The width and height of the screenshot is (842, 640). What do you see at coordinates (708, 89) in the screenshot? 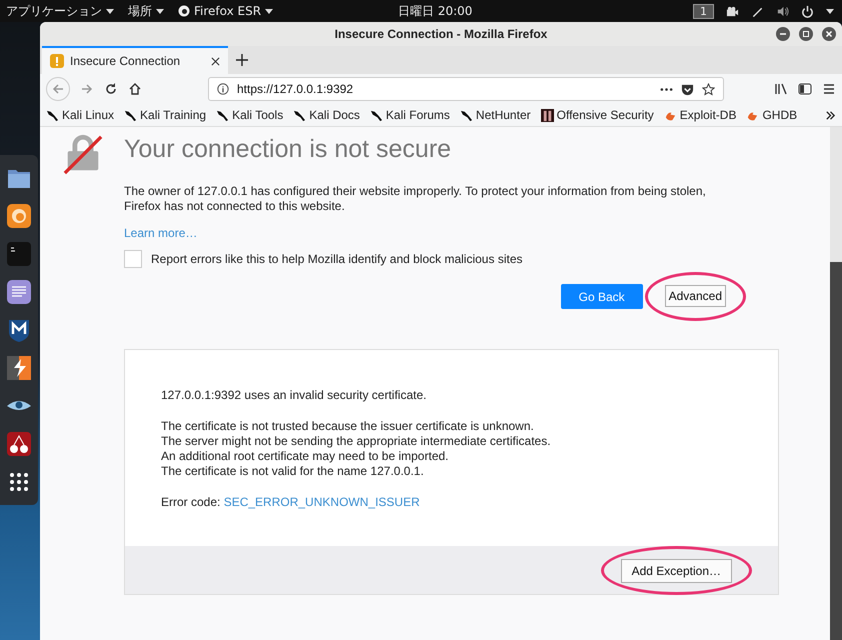
I see `star-icon` at bounding box center [708, 89].